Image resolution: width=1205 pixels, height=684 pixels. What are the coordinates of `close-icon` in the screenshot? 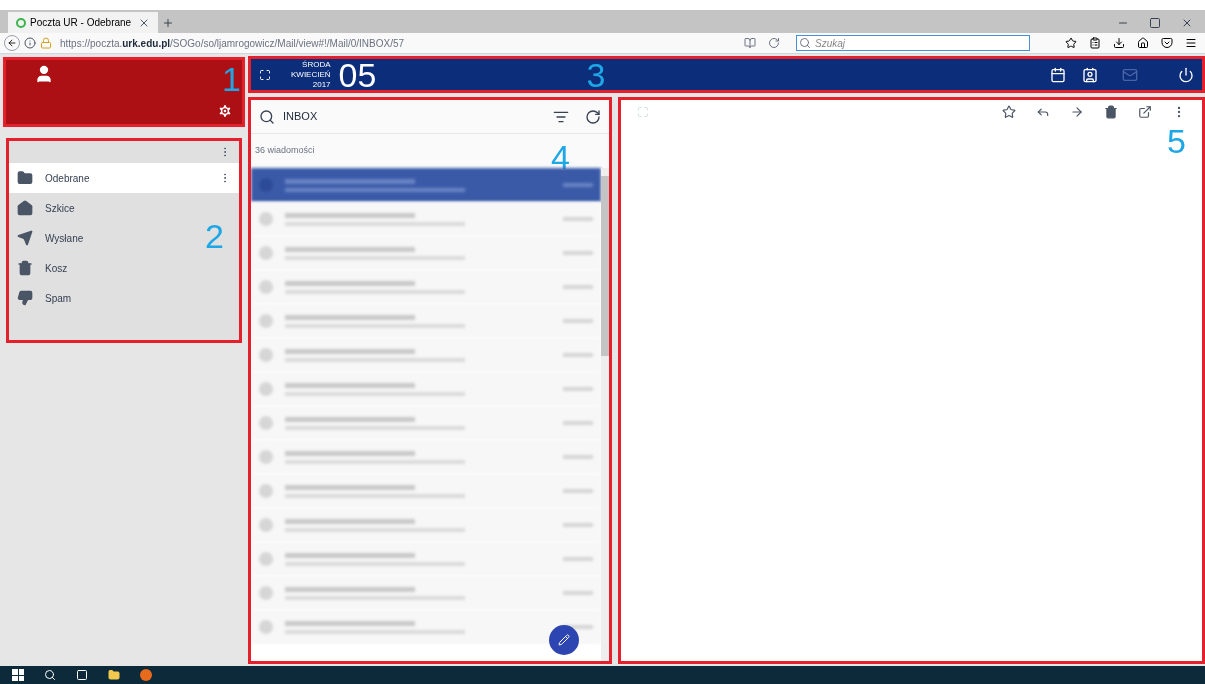 It's located at (1187, 23).